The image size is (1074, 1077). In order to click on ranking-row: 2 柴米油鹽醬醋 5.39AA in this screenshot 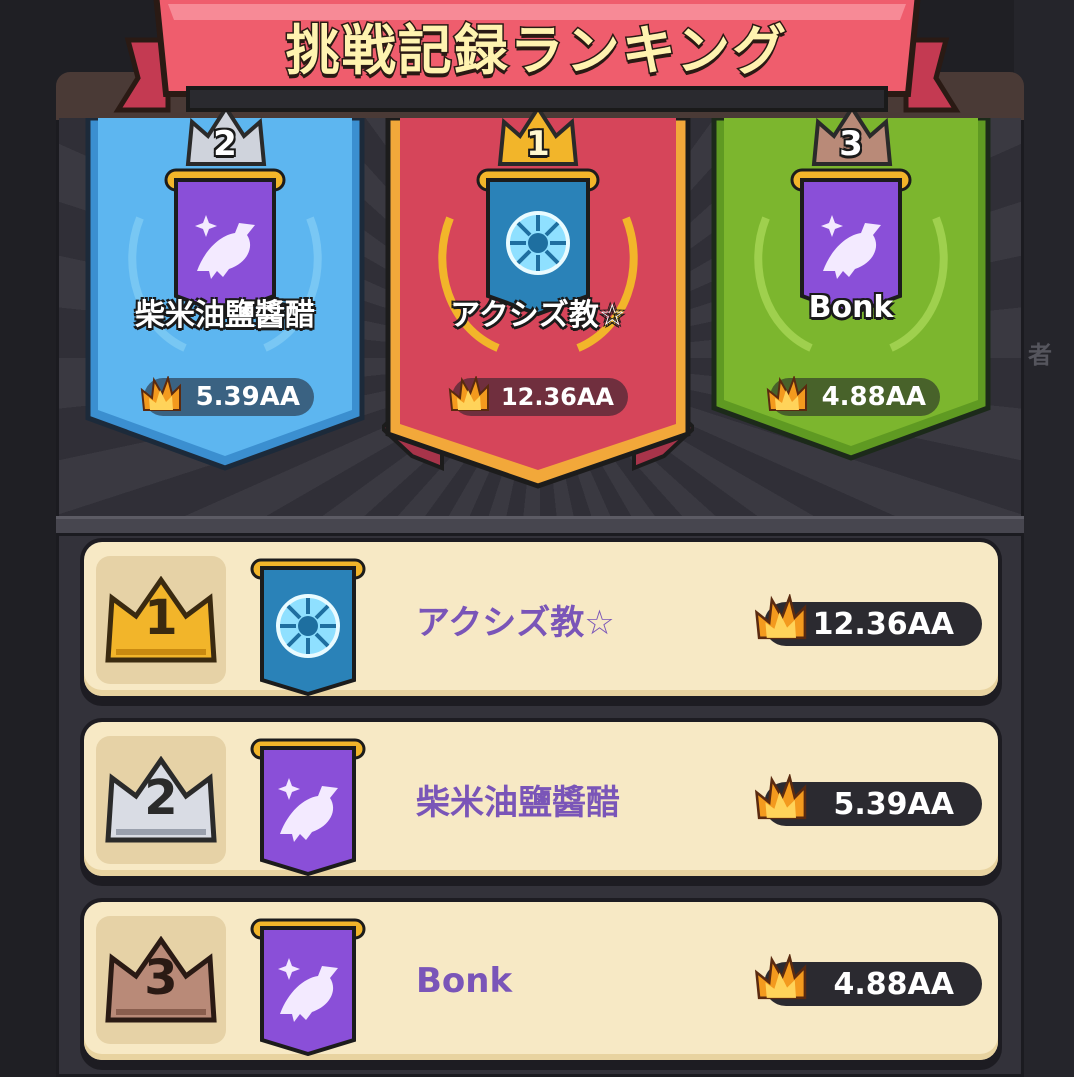, I will do `click(541, 802)`.